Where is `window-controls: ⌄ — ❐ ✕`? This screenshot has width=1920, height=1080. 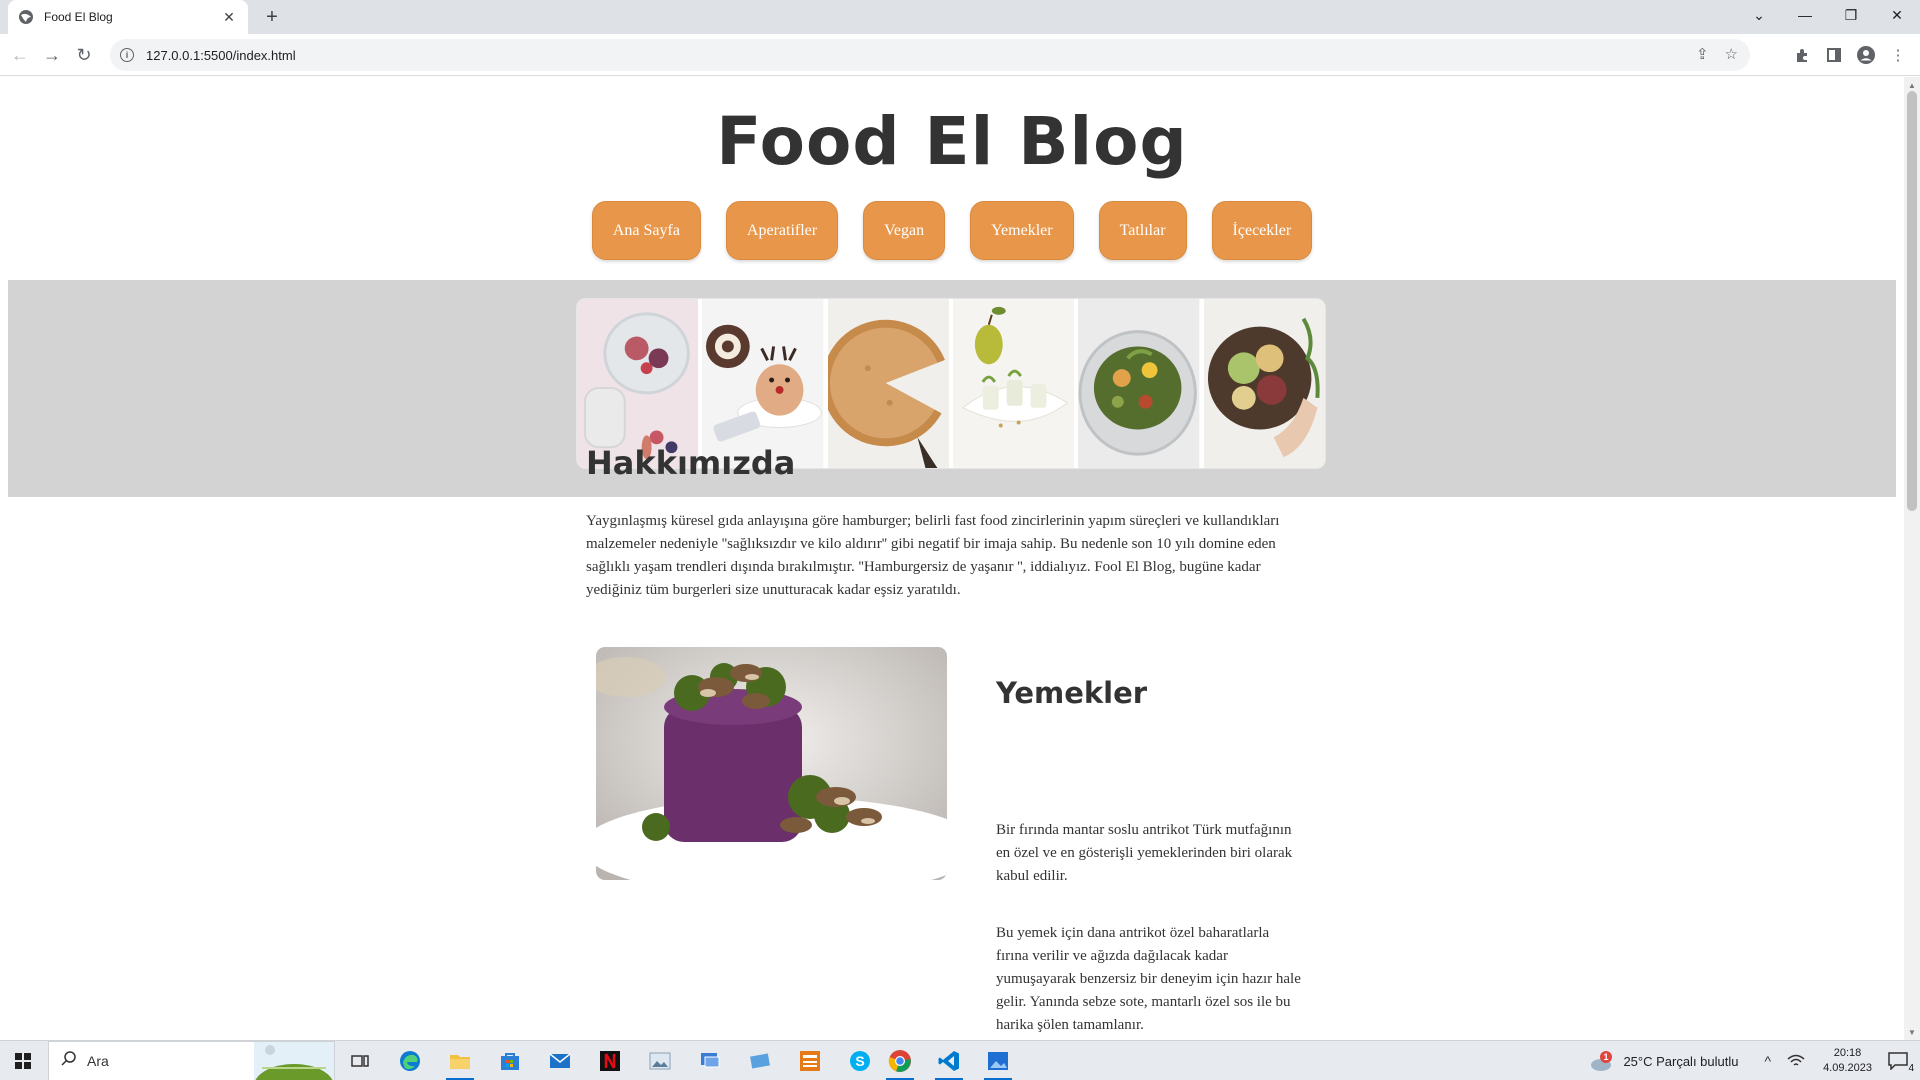
window-controls: ⌄ — ❐ ✕ is located at coordinates (1828, 15).